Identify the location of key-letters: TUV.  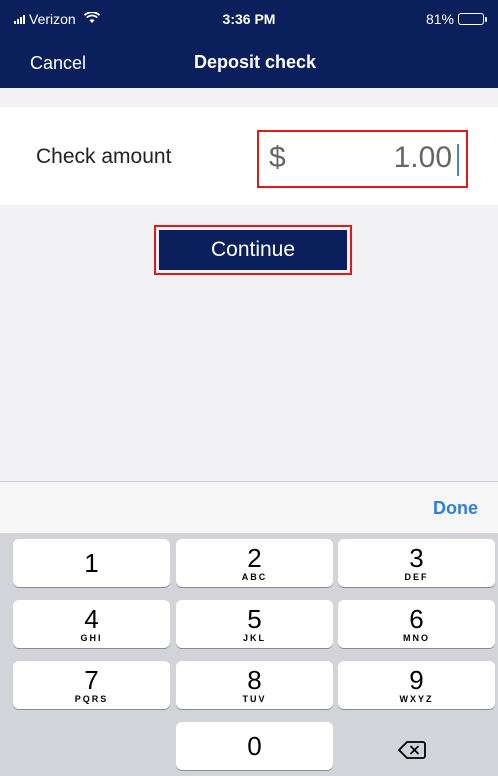
(254, 699).